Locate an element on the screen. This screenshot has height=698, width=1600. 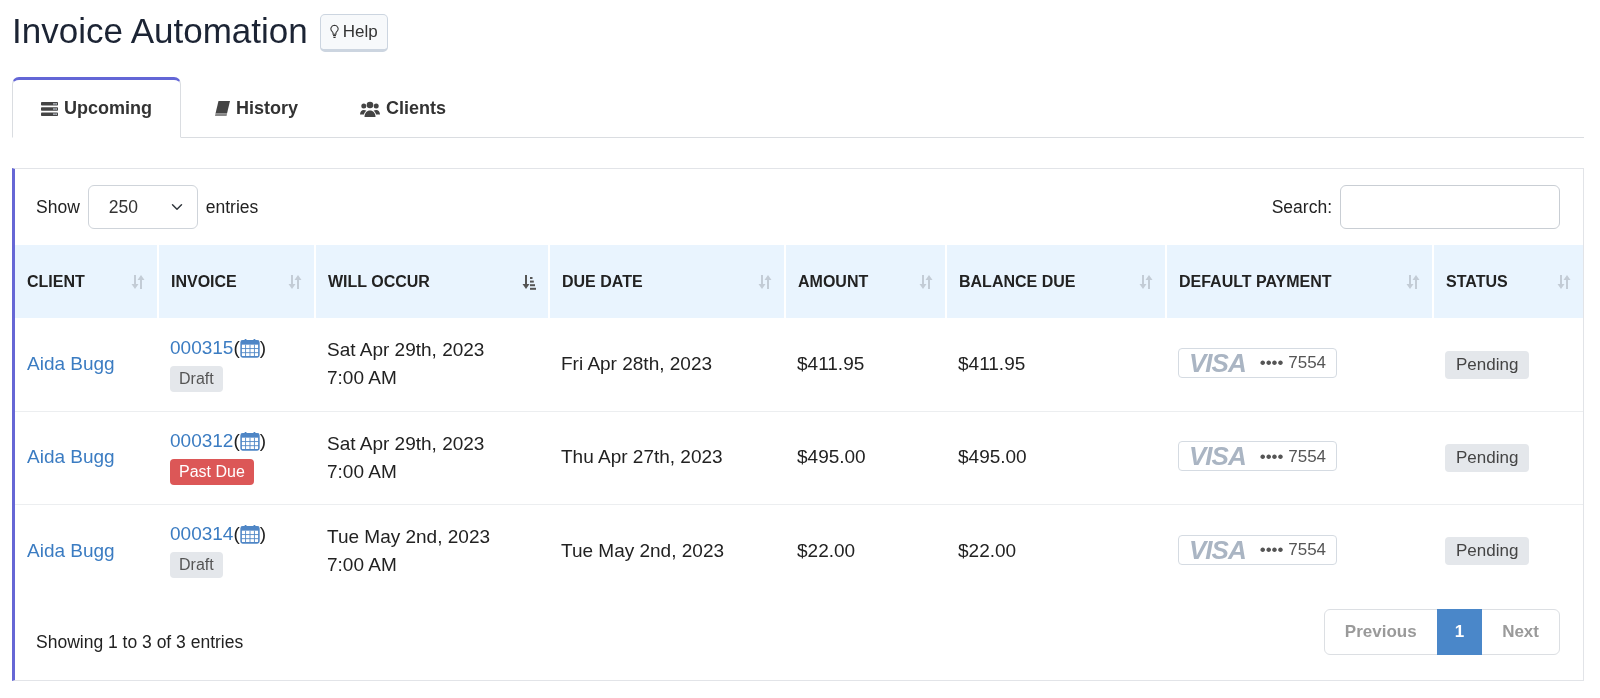
due-date-text: Thu Apr 27th, 2023 is located at coordinates (642, 457).